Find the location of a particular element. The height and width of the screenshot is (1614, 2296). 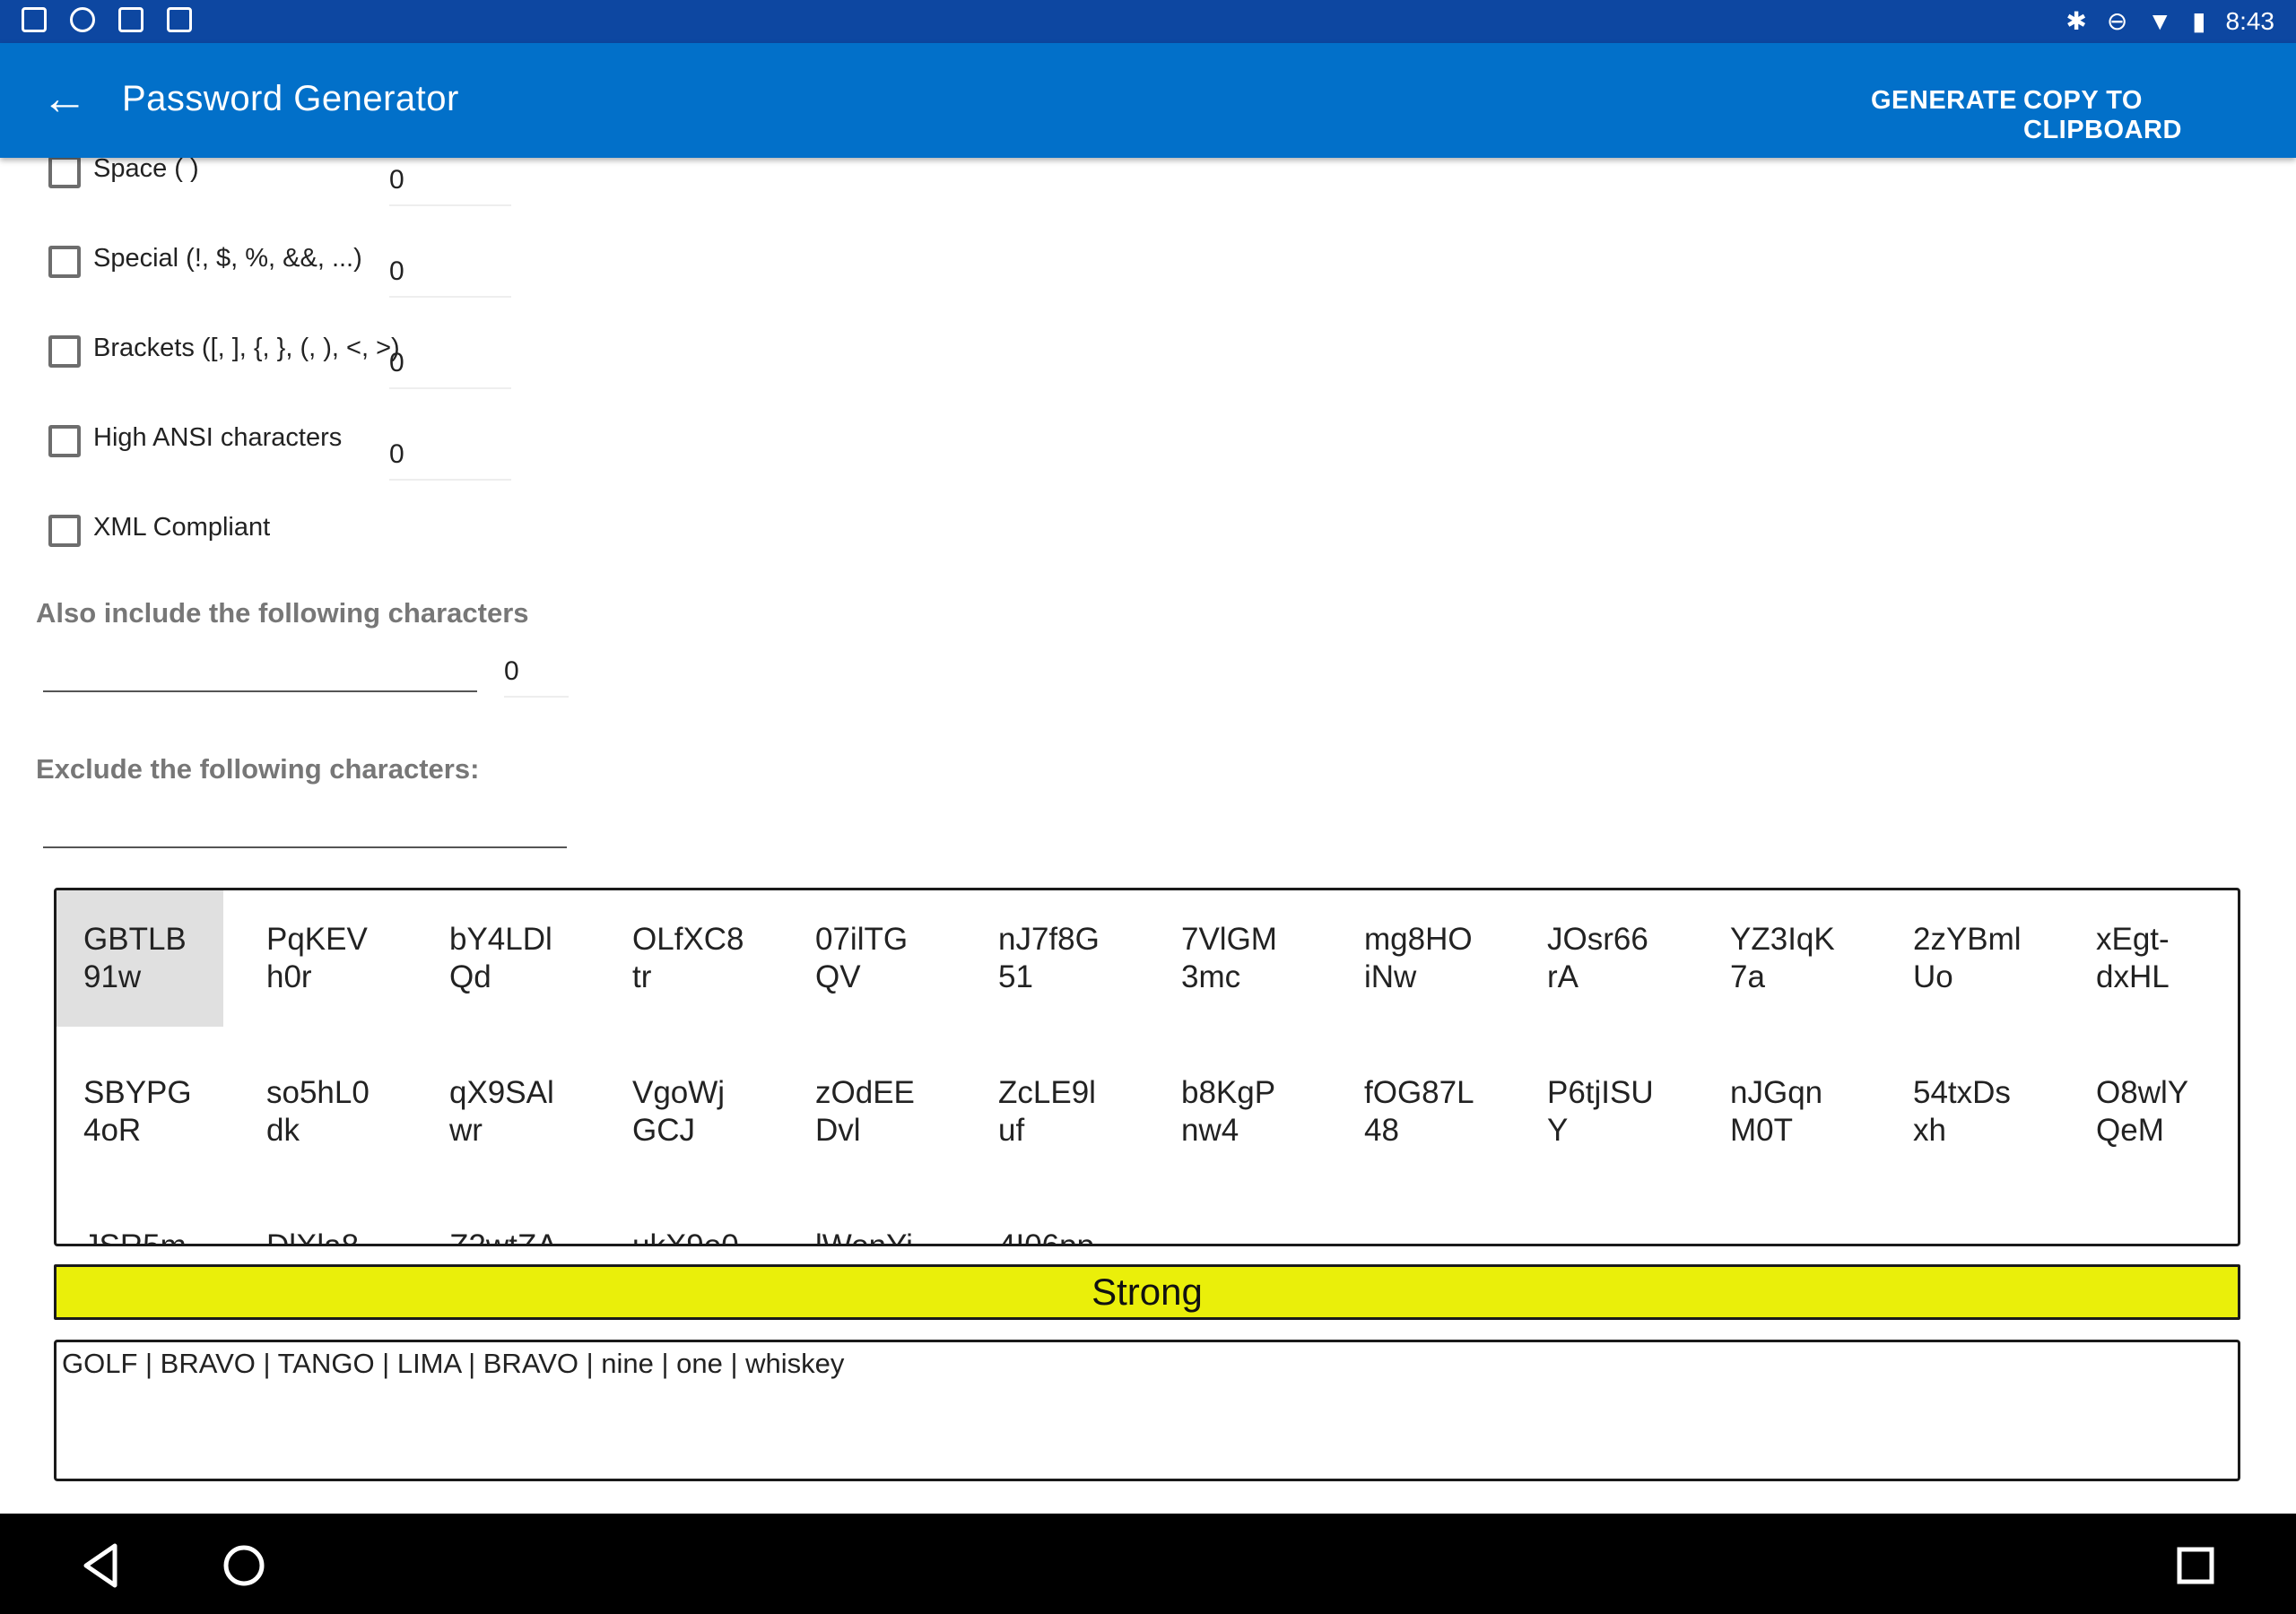

system-icons: ✱ ⊖ ▼ ▮ 8:43 is located at coordinates (2170, 21).